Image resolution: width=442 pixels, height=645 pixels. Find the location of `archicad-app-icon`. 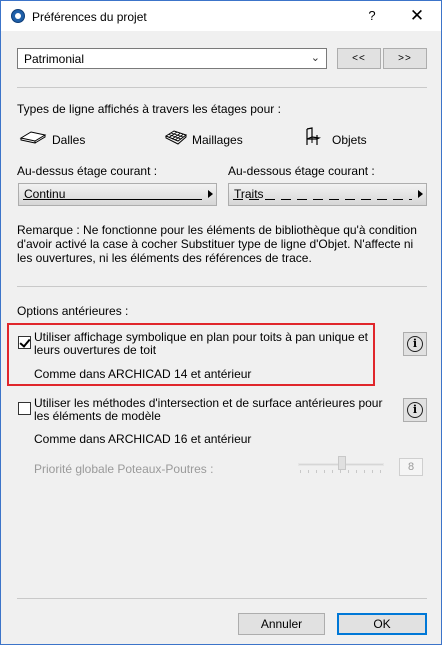

archicad-app-icon is located at coordinates (18, 16).